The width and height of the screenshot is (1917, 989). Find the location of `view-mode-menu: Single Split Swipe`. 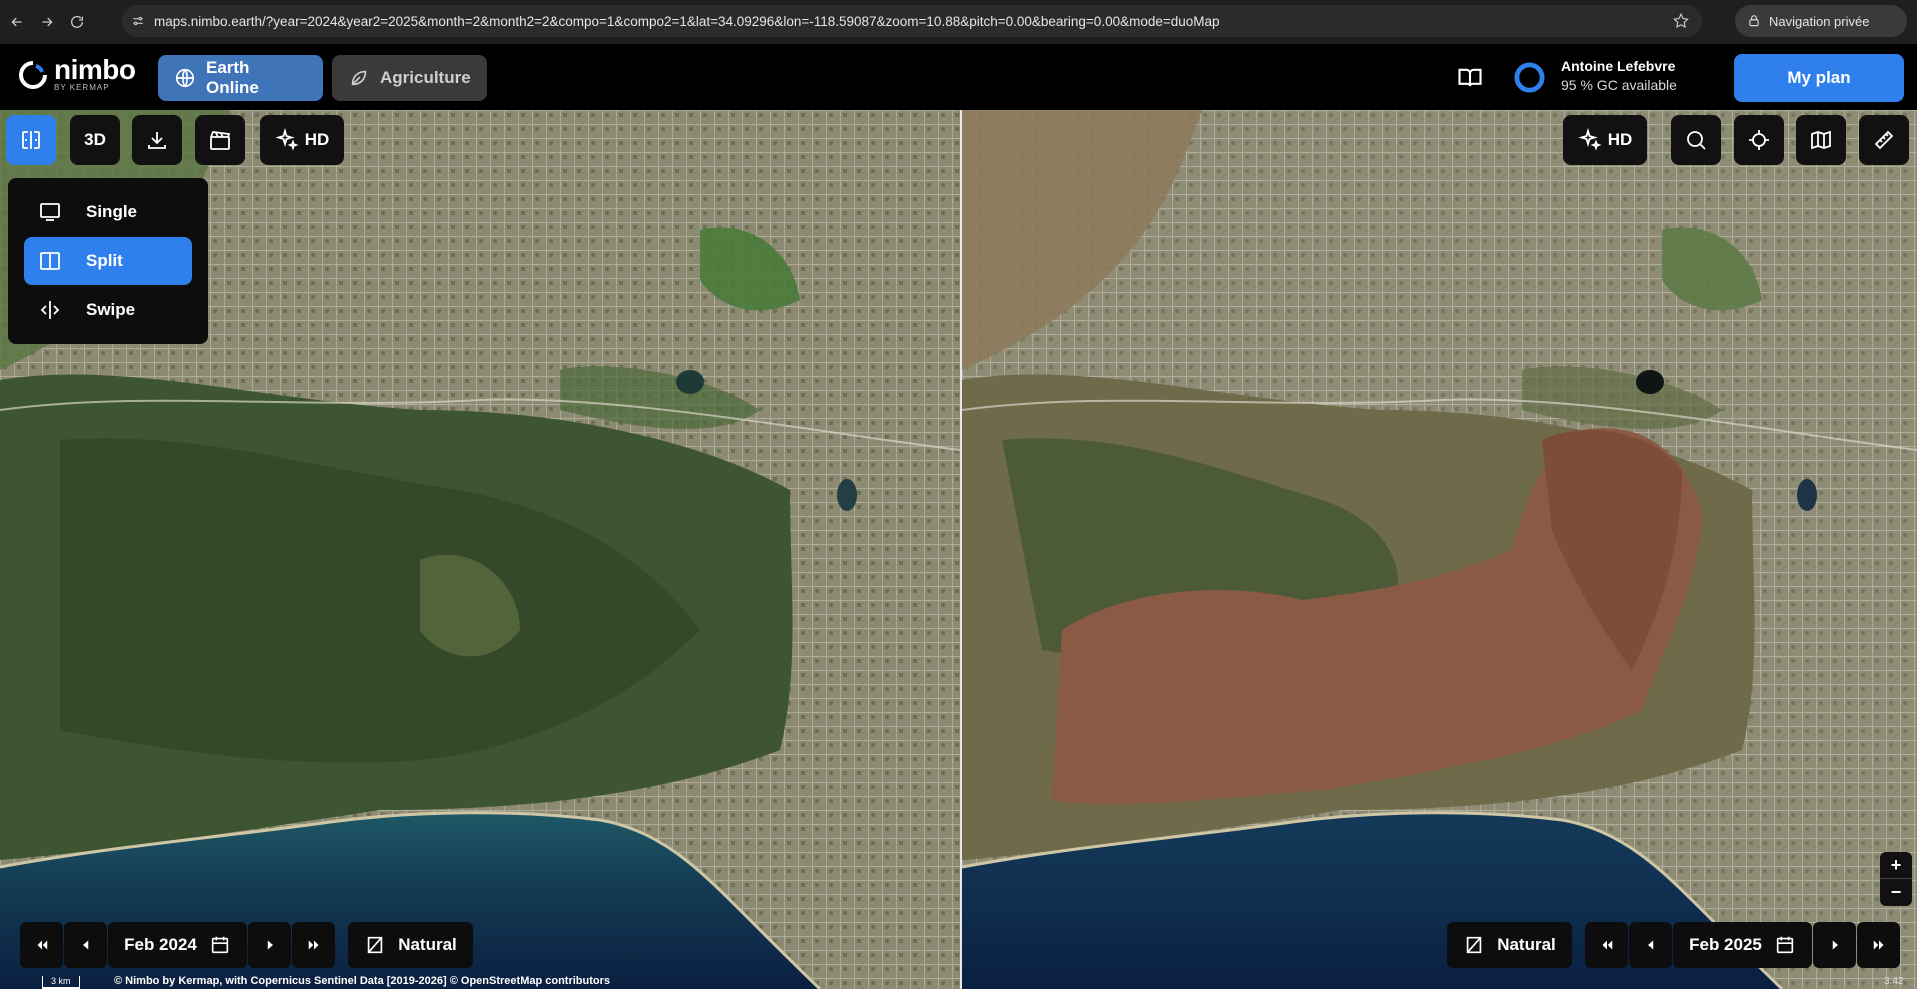

view-mode-menu: Single Split Swipe is located at coordinates (108, 261).